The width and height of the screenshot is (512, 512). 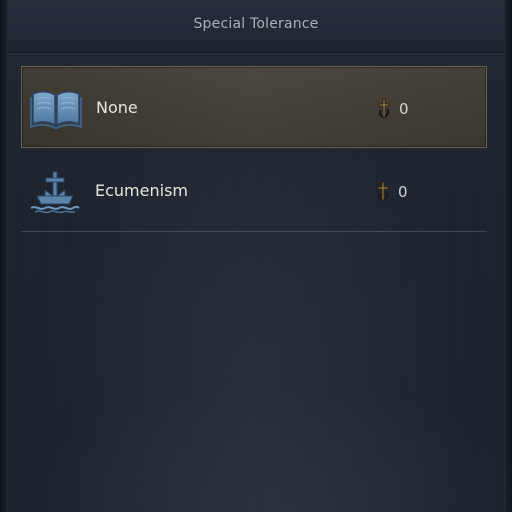 I want to click on option-ecumenism: Ecumenism 0, so click(x=254, y=191).